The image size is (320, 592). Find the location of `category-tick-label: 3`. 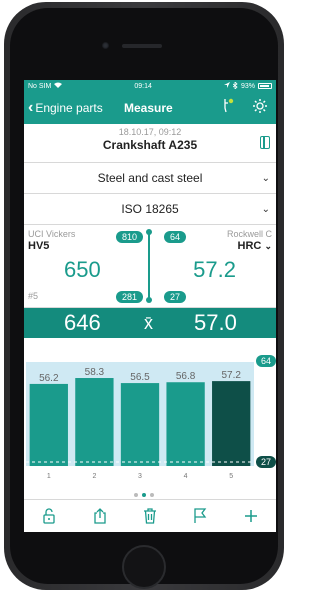

category-tick-label: 3 is located at coordinates (140, 476).